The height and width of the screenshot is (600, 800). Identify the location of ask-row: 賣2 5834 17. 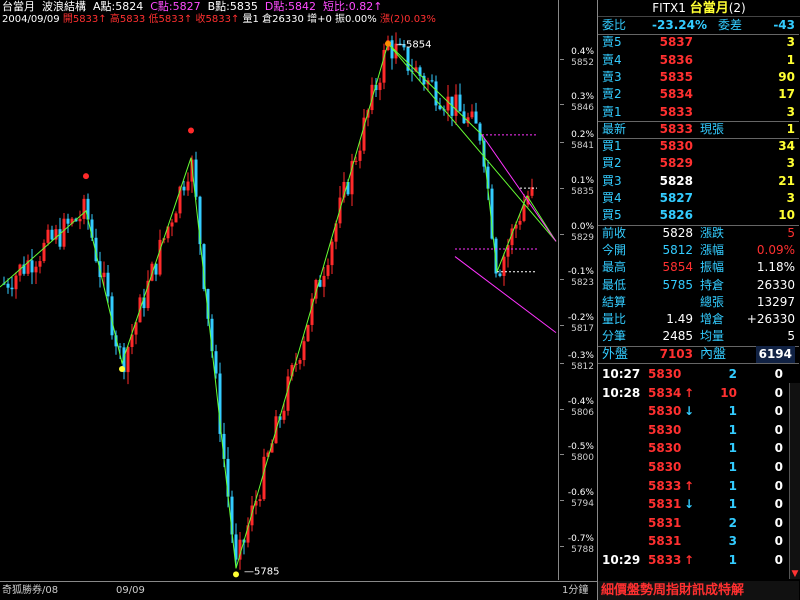
(698, 95).